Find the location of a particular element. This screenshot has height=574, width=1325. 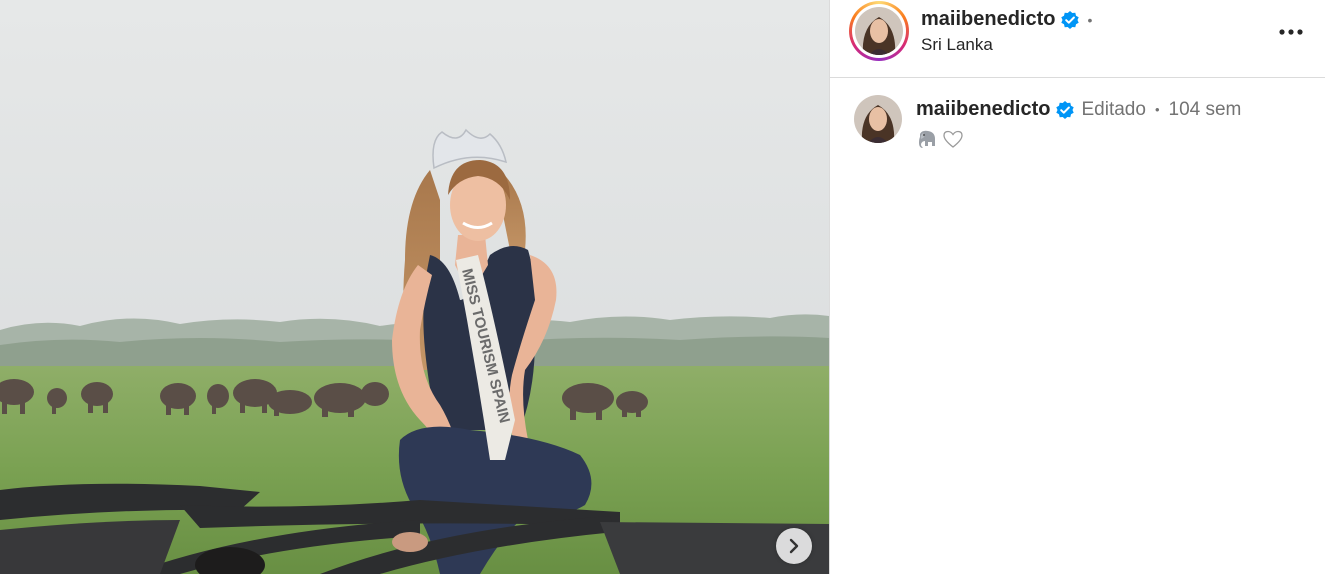

post-header: maiibenedicto • Sri Lanka is located at coordinates (1077, 39).